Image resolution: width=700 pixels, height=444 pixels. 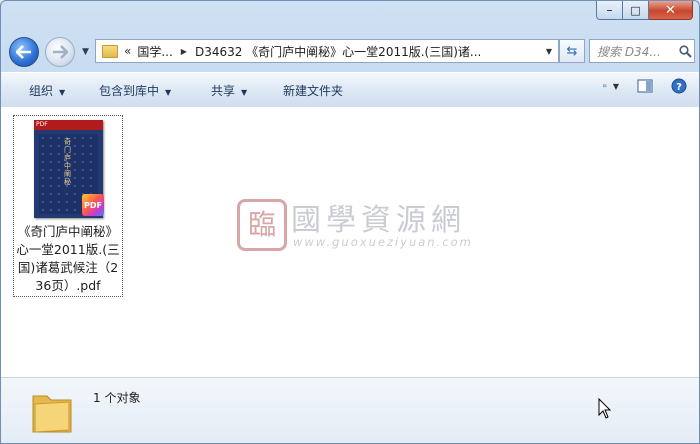 I want to click on watermark: 臨 國學資源網 www.guoxueziyuan.com, so click(x=367, y=225).